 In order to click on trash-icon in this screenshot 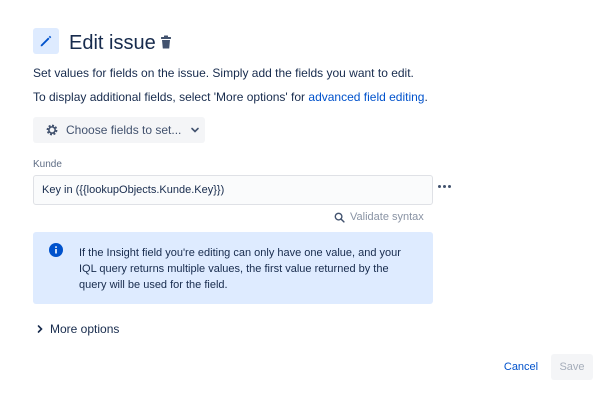, I will do `click(166, 42)`.